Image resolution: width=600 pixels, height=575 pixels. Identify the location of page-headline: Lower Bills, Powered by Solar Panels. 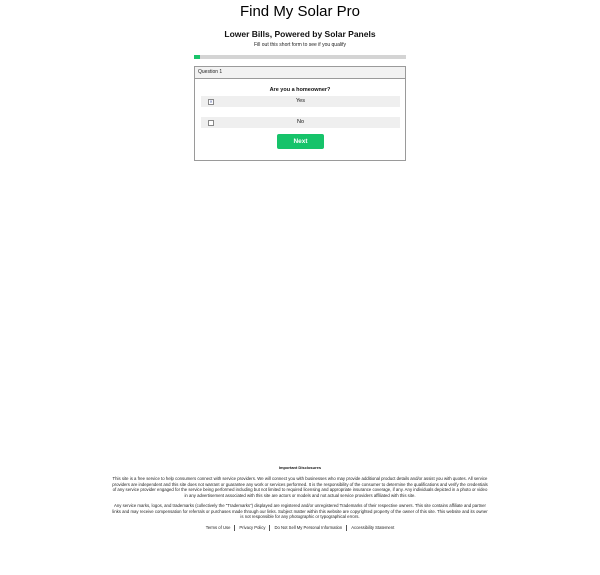
(300, 34).